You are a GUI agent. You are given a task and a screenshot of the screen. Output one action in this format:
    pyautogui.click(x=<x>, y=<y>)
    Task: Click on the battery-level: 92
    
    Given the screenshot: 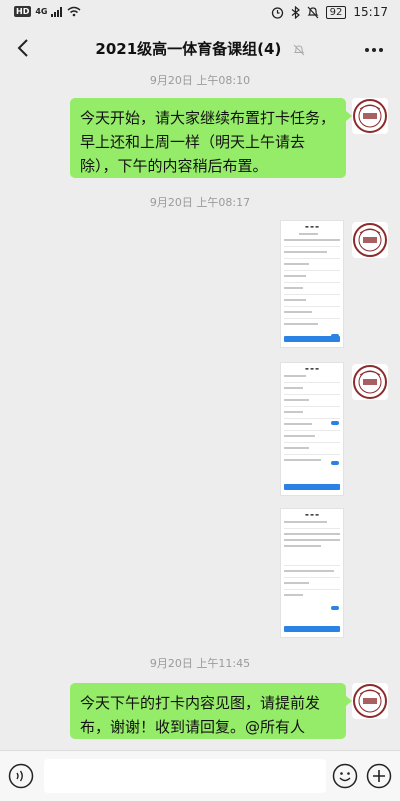 What is the action you would take?
    pyautogui.click(x=336, y=12)
    